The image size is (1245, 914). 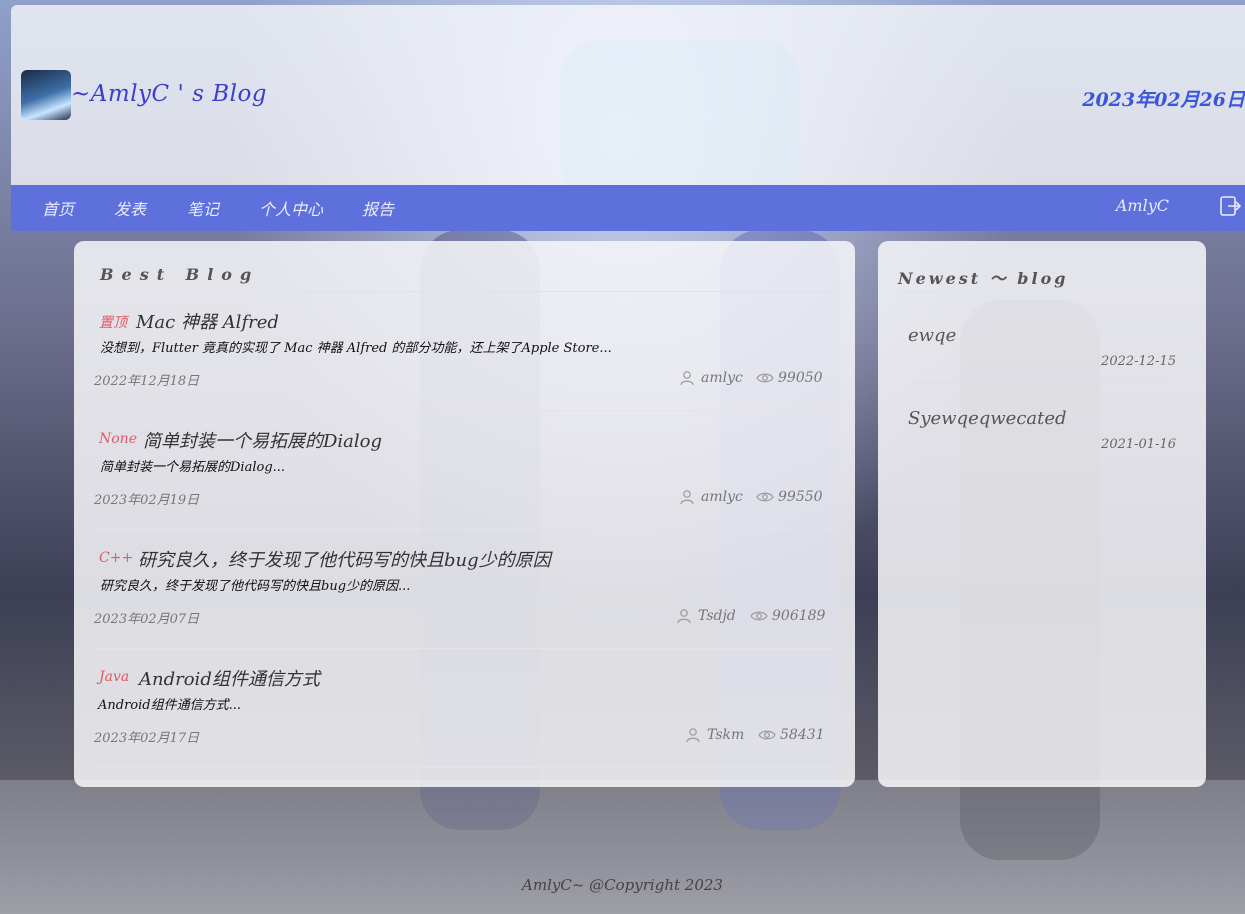 What do you see at coordinates (799, 616) in the screenshot?
I see `post-views: 906189` at bounding box center [799, 616].